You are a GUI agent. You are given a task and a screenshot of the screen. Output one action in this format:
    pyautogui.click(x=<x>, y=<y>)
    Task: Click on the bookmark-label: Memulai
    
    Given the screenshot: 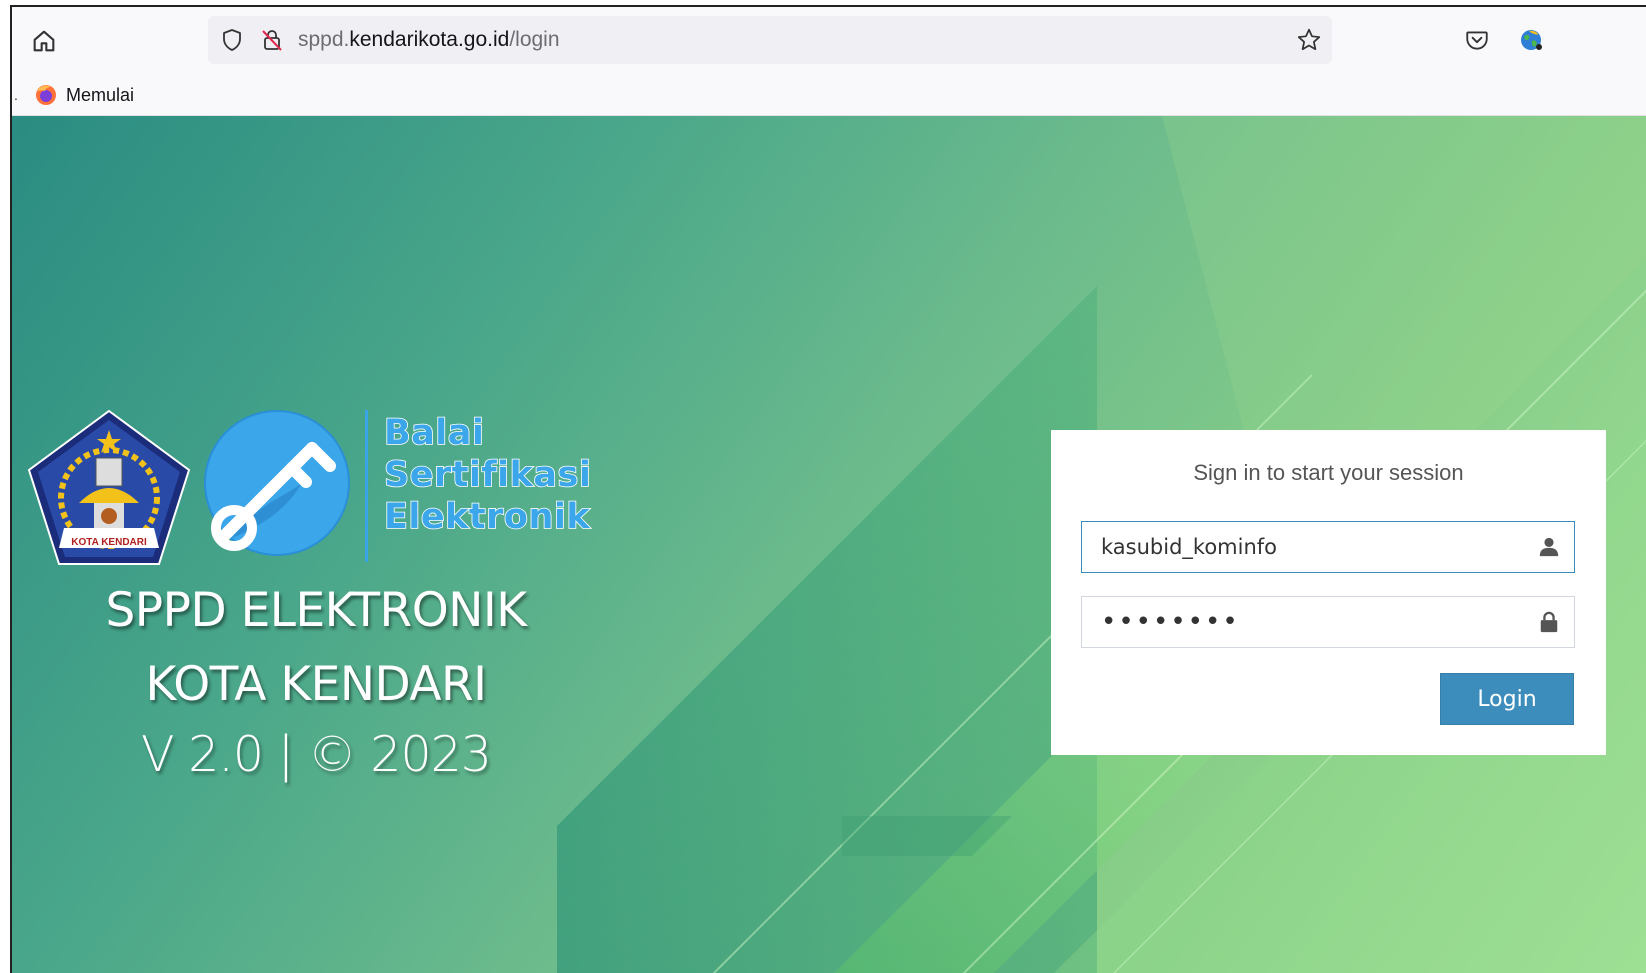 What is the action you would take?
    pyautogui.click(x=100, y=94)
    